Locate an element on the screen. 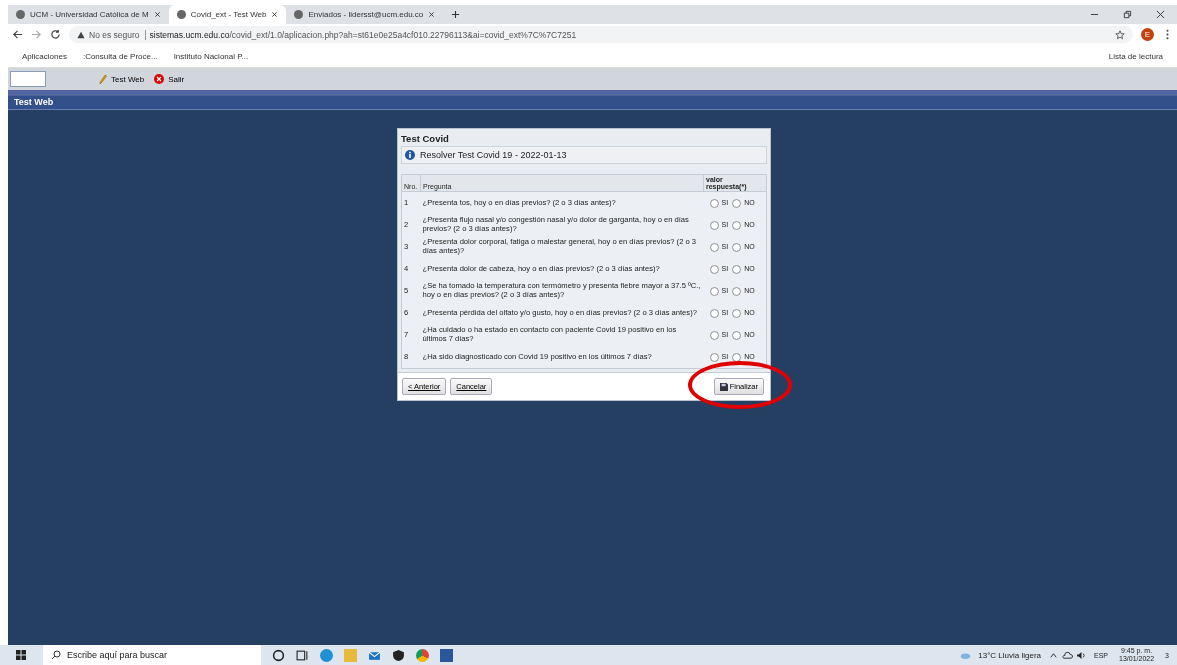 Image resolution: width=1177 pixels, height=665 pixels. browser-tab: UCM - Universidad Católica de M is located at coordinates (88, 14).